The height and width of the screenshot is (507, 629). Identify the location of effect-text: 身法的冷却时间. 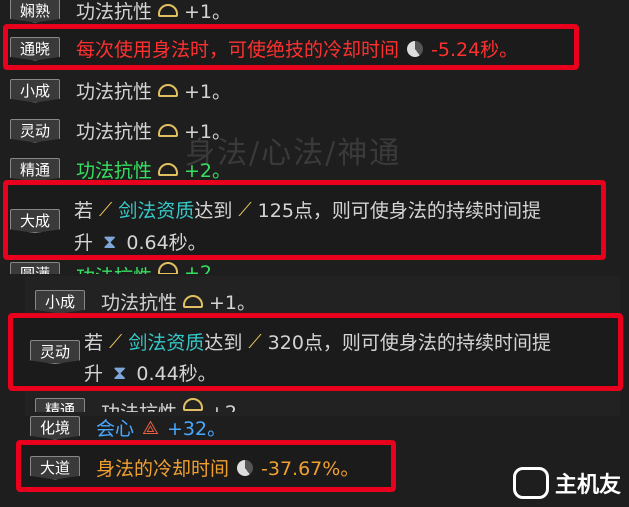
(163, 469).